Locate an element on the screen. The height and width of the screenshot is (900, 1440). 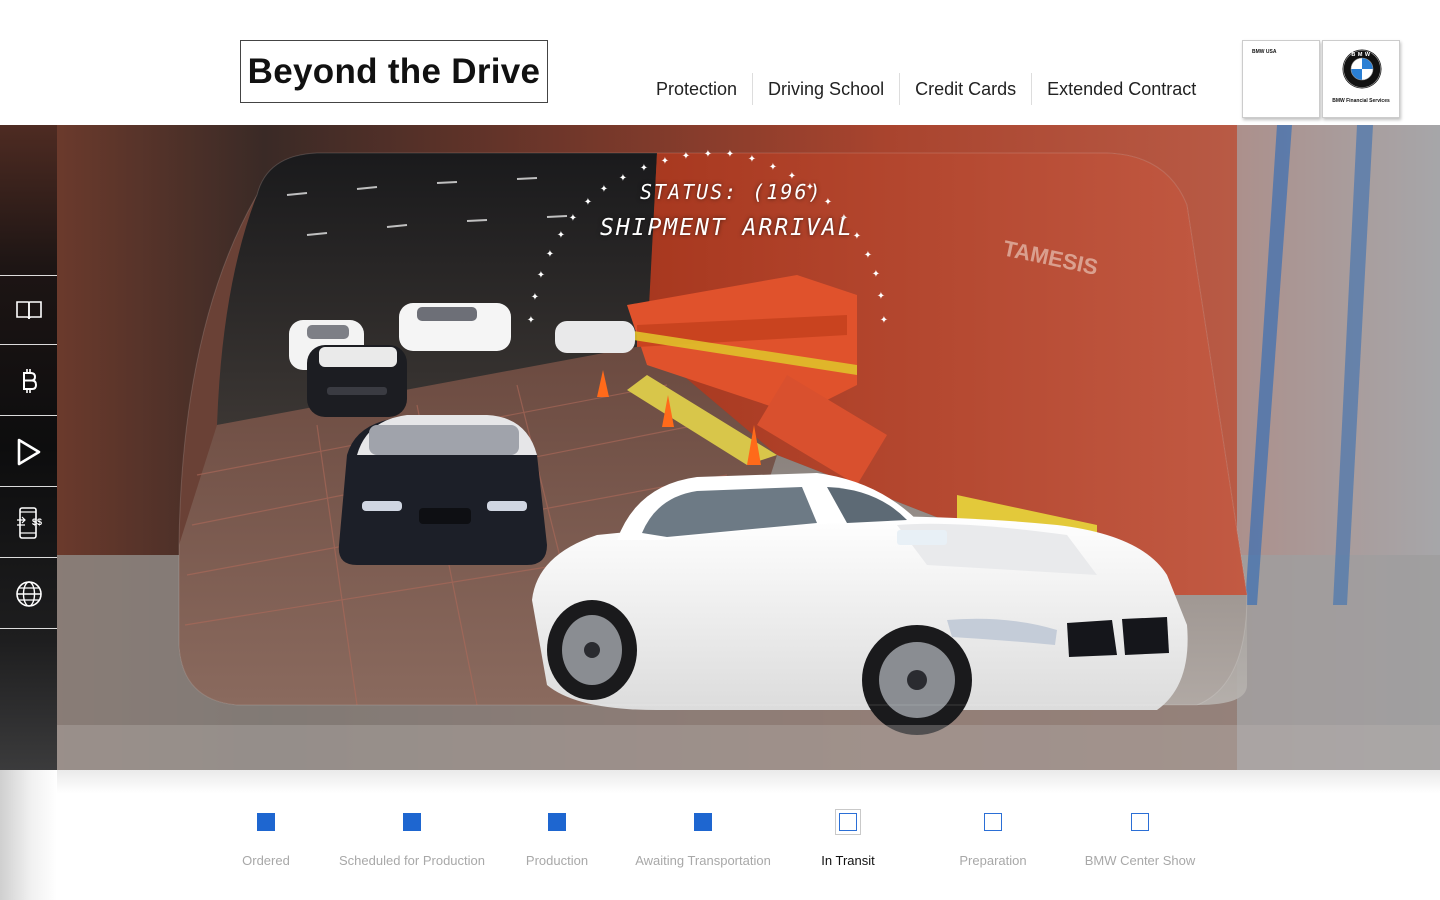
status-code: STATUS: (196) is located at coordinates (731, 192).